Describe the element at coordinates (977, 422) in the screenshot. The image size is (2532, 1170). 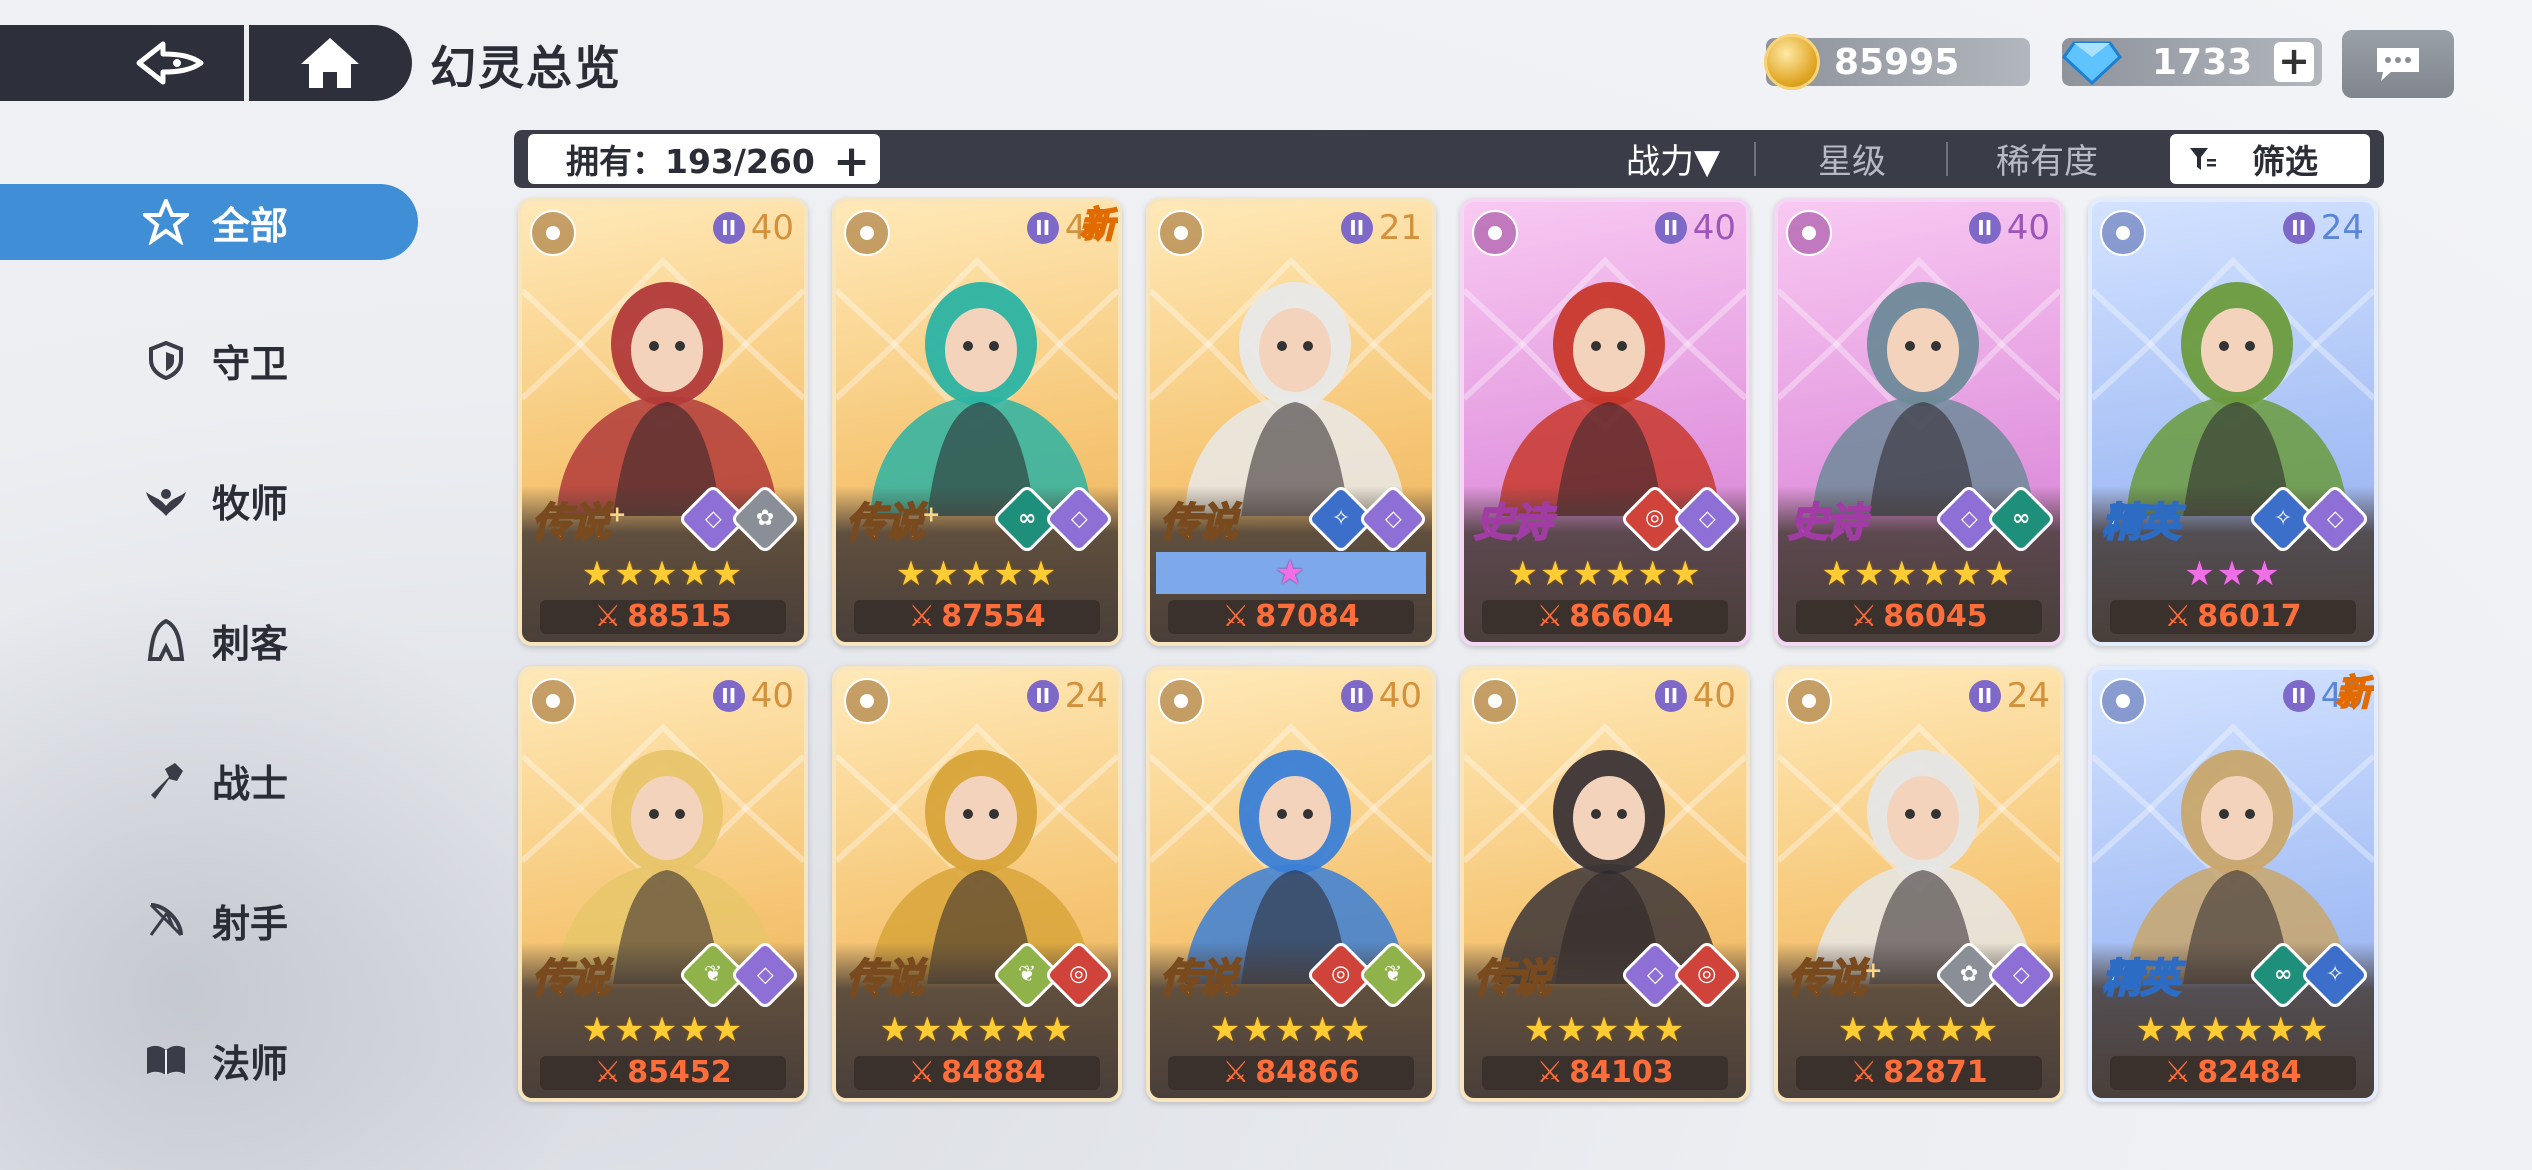
I see `hero-card: II 40 新传说+ ∞ ◇ ★★★★★ ⚔ 87554` at that location.